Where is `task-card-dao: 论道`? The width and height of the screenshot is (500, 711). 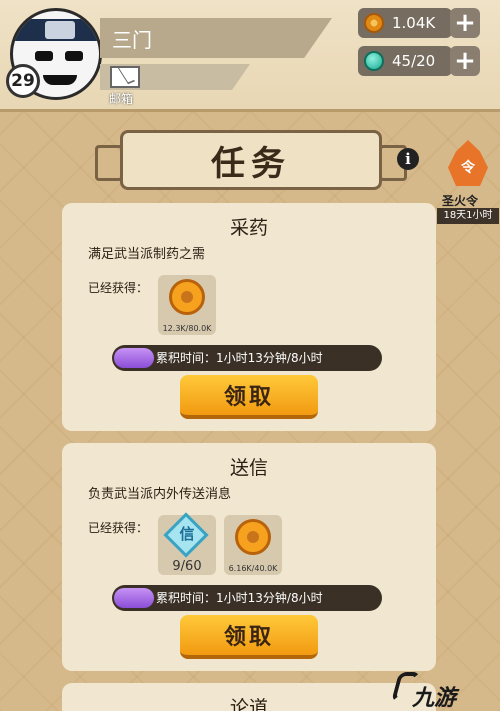 task-card-dao: 论道 is located at coordinates (249, 697).